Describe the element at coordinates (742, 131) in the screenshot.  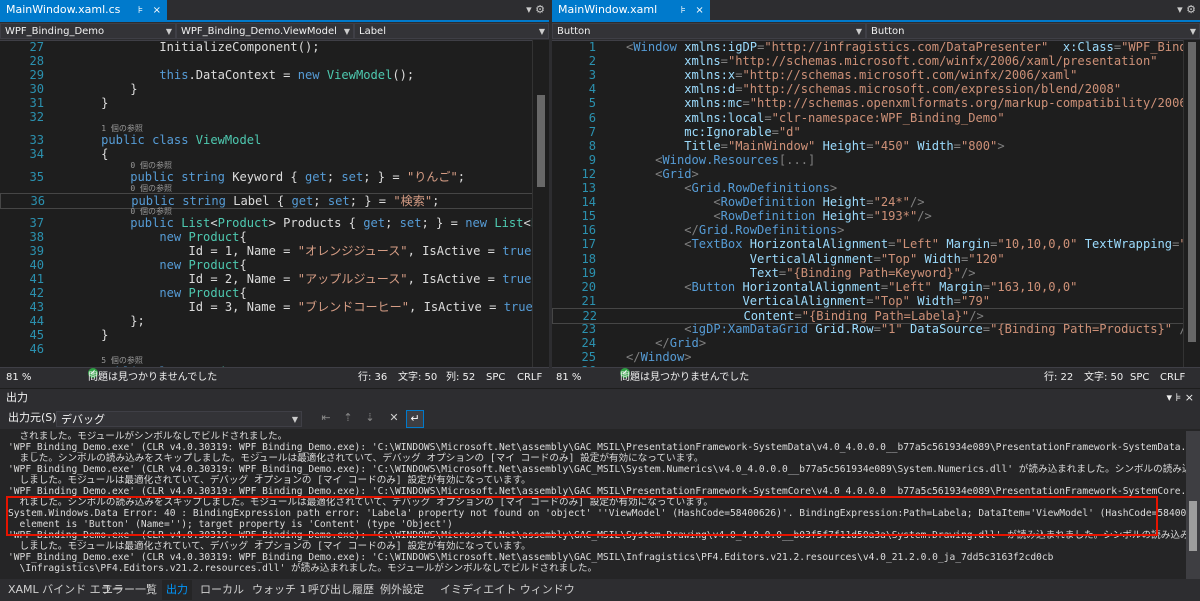
I see `code-text: mc:Ignorable="d"` at that location.